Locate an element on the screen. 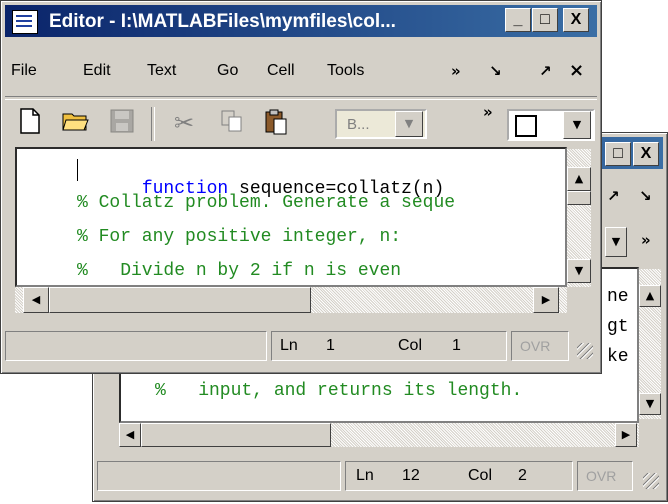 The image size is (668, 504). copy-icon is located at coordinates (232, 123).